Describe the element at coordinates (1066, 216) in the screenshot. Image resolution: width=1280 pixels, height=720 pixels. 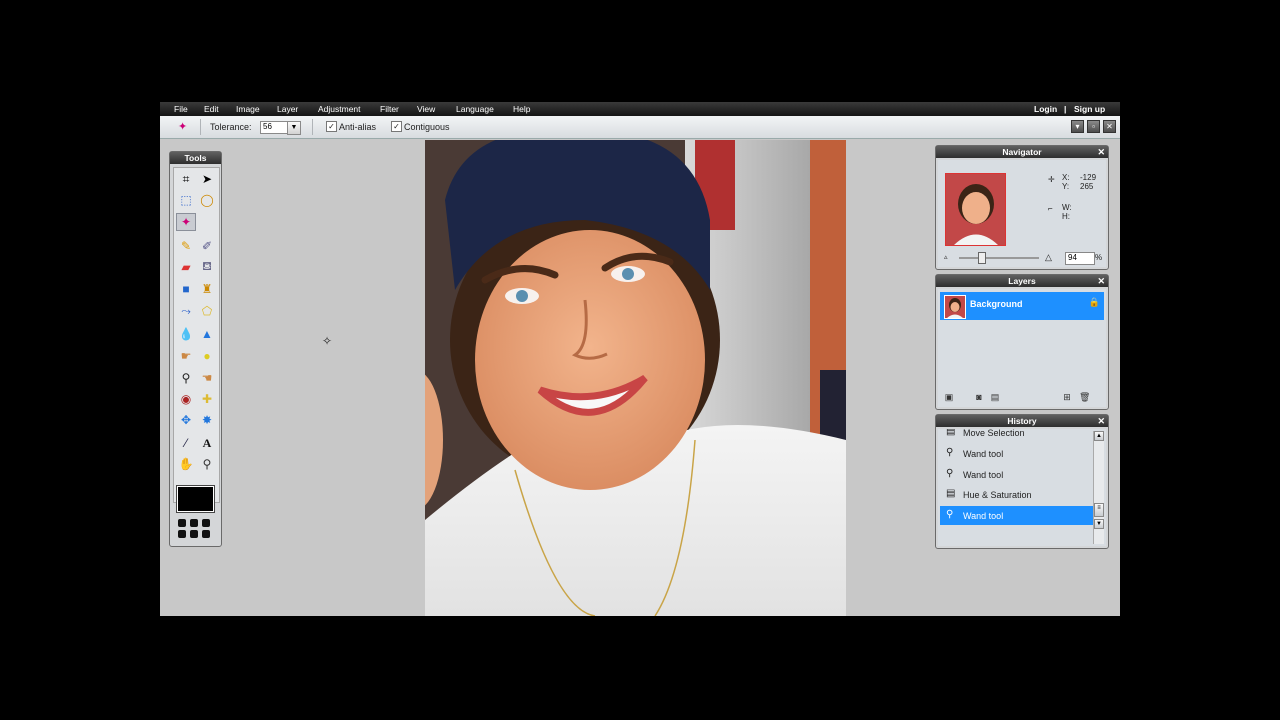
I see `height-label: H:` at that location.